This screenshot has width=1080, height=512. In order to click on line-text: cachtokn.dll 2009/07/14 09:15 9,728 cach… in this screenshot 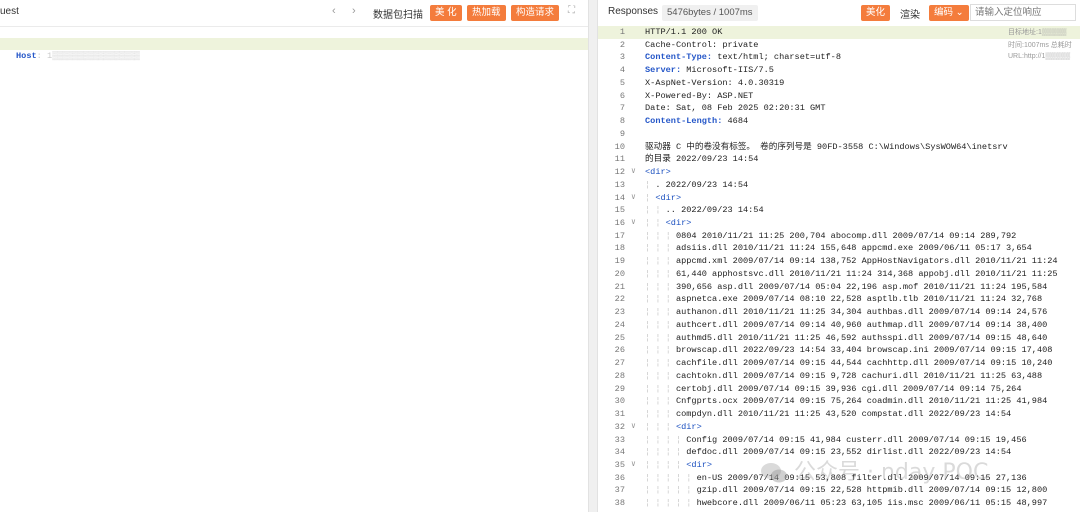, I will do `click(859, 375)`.